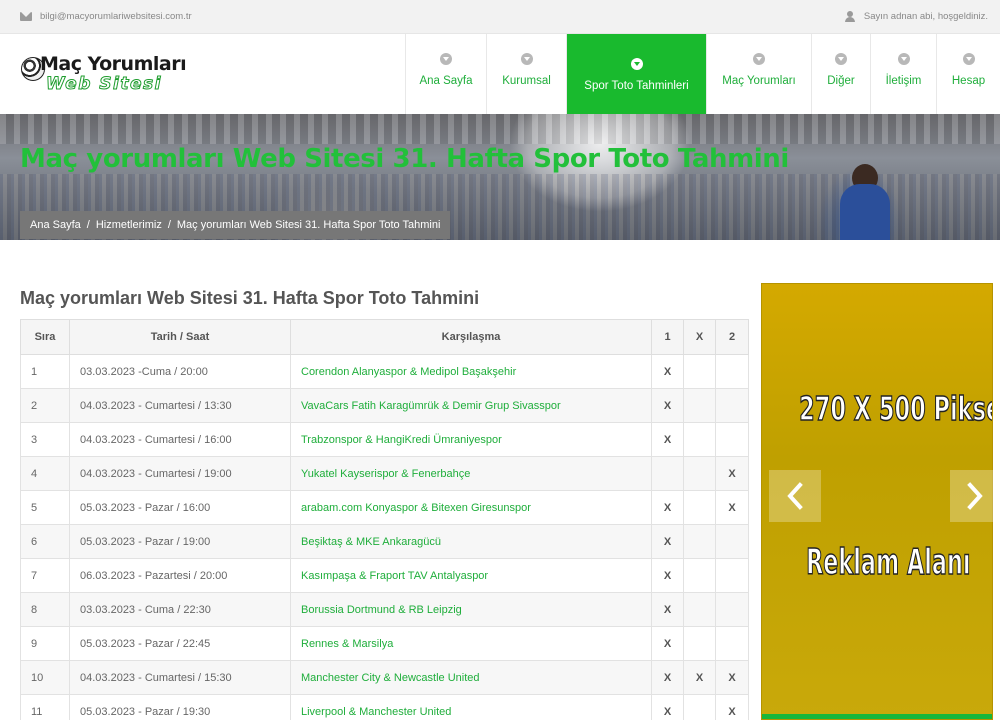 The width and height of the screenshot is (1000, 720). I want to click on site-logo: Maç Yorumları Web Sitesi, so click(110, 74).